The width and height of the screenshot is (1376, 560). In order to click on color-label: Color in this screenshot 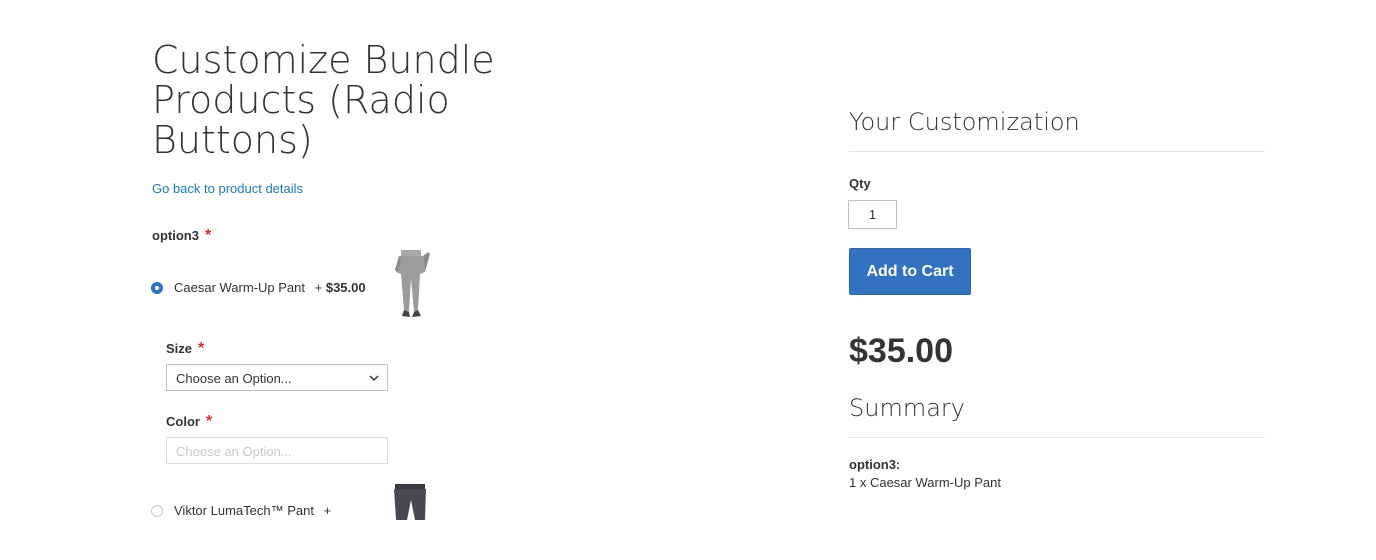, I will do `click(183, 421)`.